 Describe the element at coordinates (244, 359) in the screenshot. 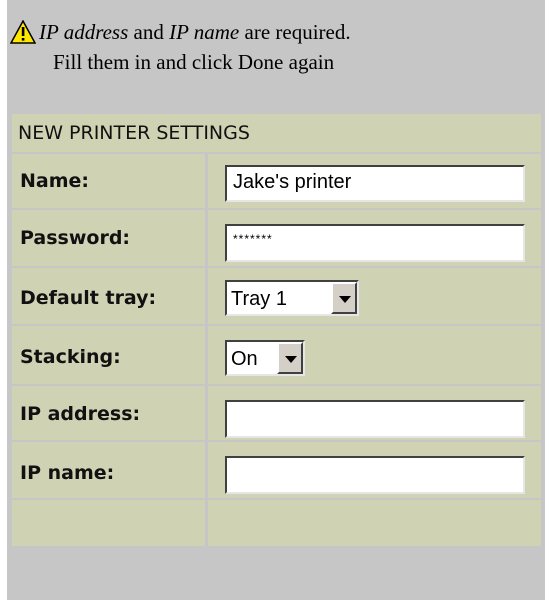

I see `stacking-value: On` at that location.